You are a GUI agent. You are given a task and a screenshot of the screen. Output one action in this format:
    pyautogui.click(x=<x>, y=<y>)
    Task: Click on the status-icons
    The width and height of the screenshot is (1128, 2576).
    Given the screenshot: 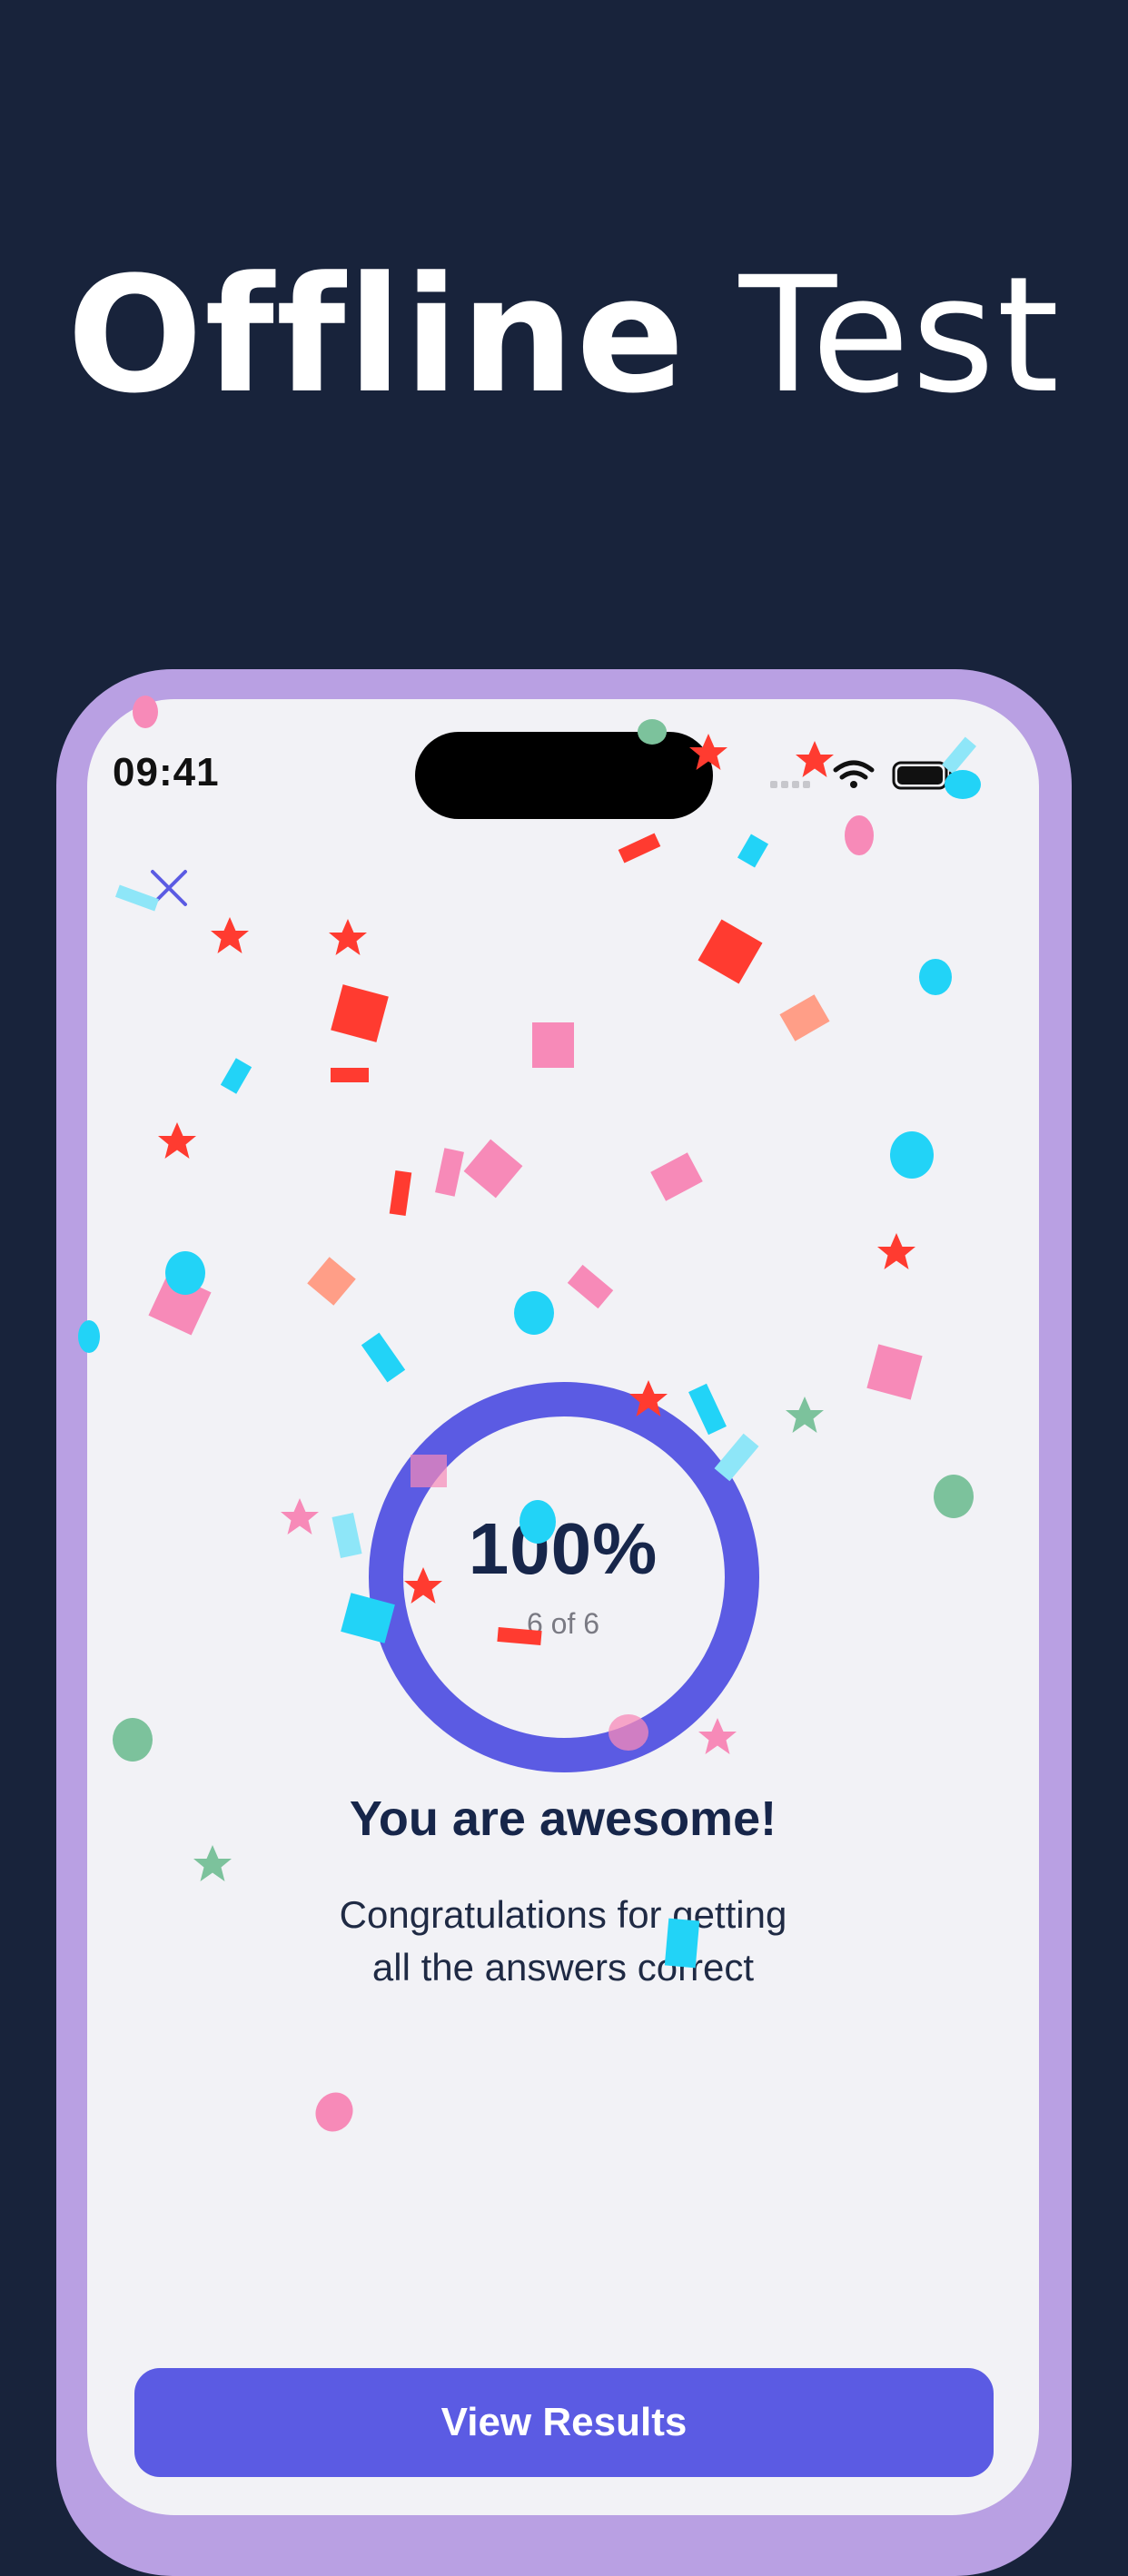 What is the action you would take?
    pyautogui.click(x=861, y=775)
    